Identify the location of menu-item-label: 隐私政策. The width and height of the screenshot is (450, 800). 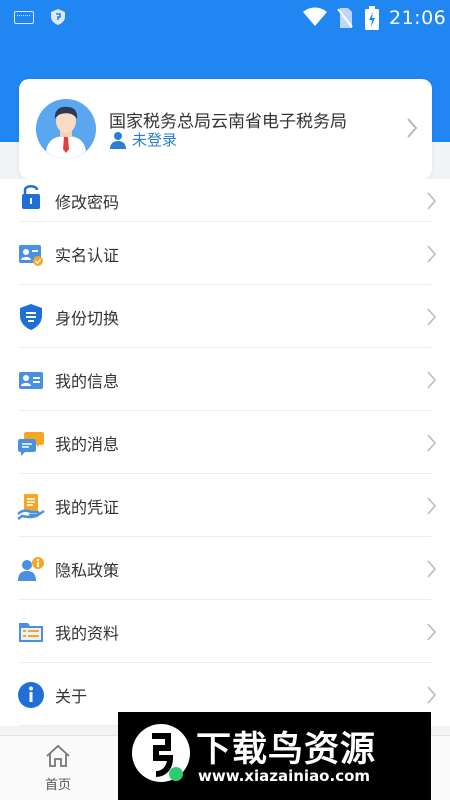
(87, 570).